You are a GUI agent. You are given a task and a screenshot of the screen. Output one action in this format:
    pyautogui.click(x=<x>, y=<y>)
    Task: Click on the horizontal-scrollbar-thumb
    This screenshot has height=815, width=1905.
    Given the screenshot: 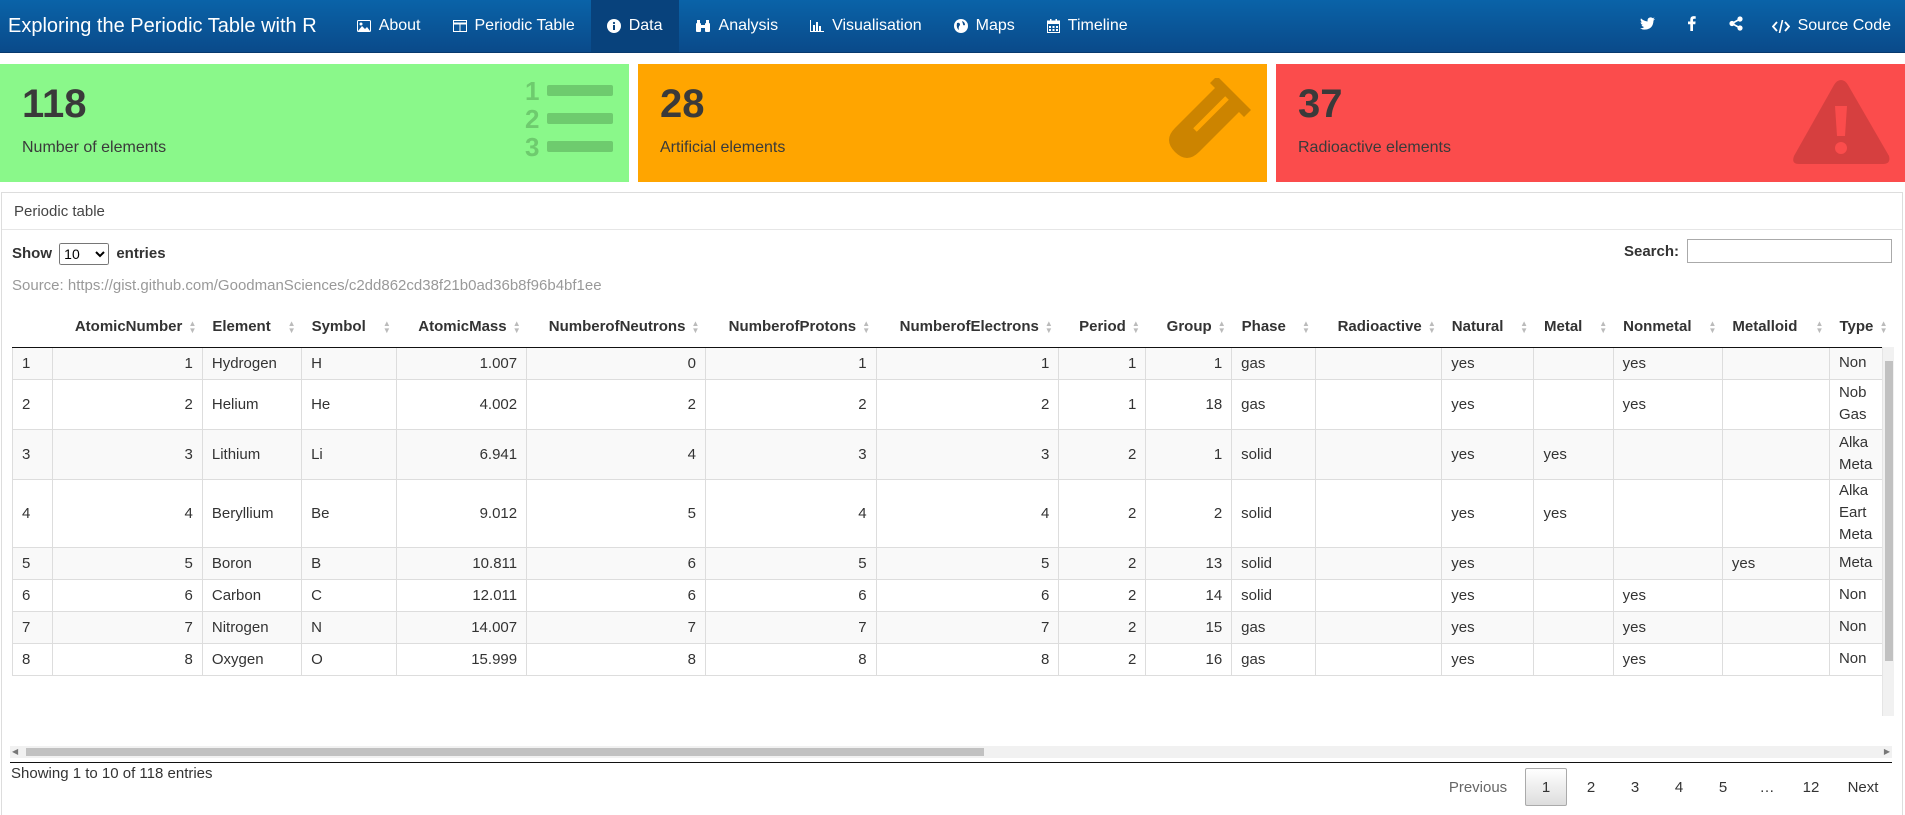 What is the action you would take?
    pyautogui.click(x=505, y=752)
    